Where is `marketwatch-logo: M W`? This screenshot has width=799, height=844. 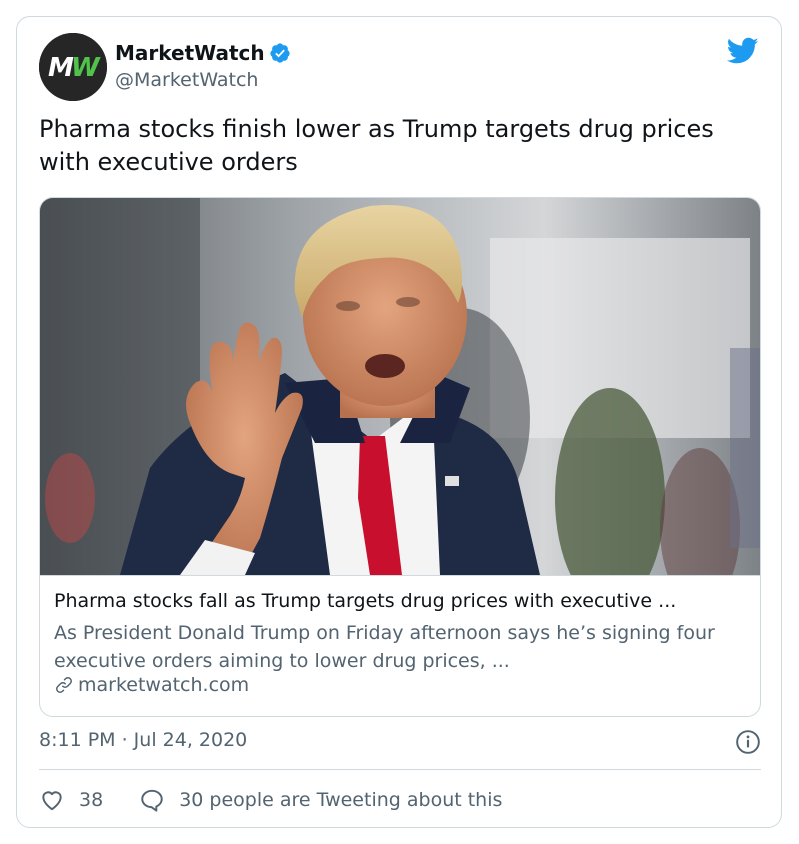 marketwatch-logo: M W is located at coordinates (73, 67).